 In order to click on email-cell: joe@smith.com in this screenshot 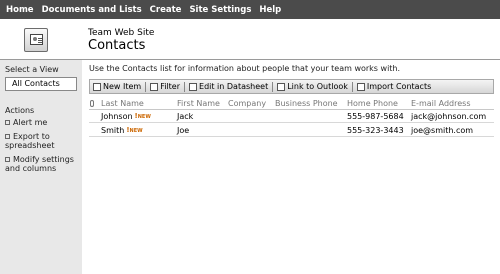, I will do `click(442, 130)`.